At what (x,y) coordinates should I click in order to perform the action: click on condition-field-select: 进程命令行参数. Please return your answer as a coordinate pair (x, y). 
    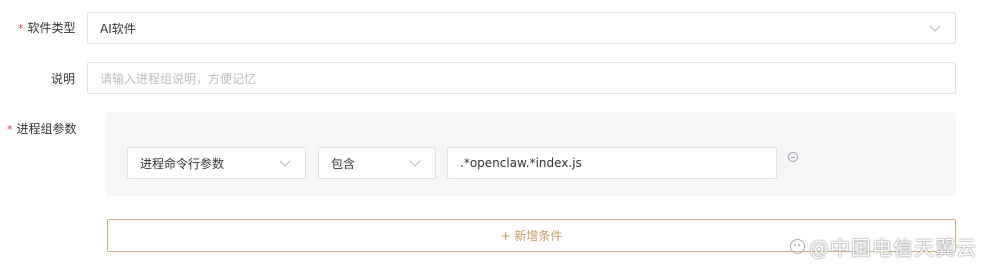
    Looking at the image, I should click on (216, 163).